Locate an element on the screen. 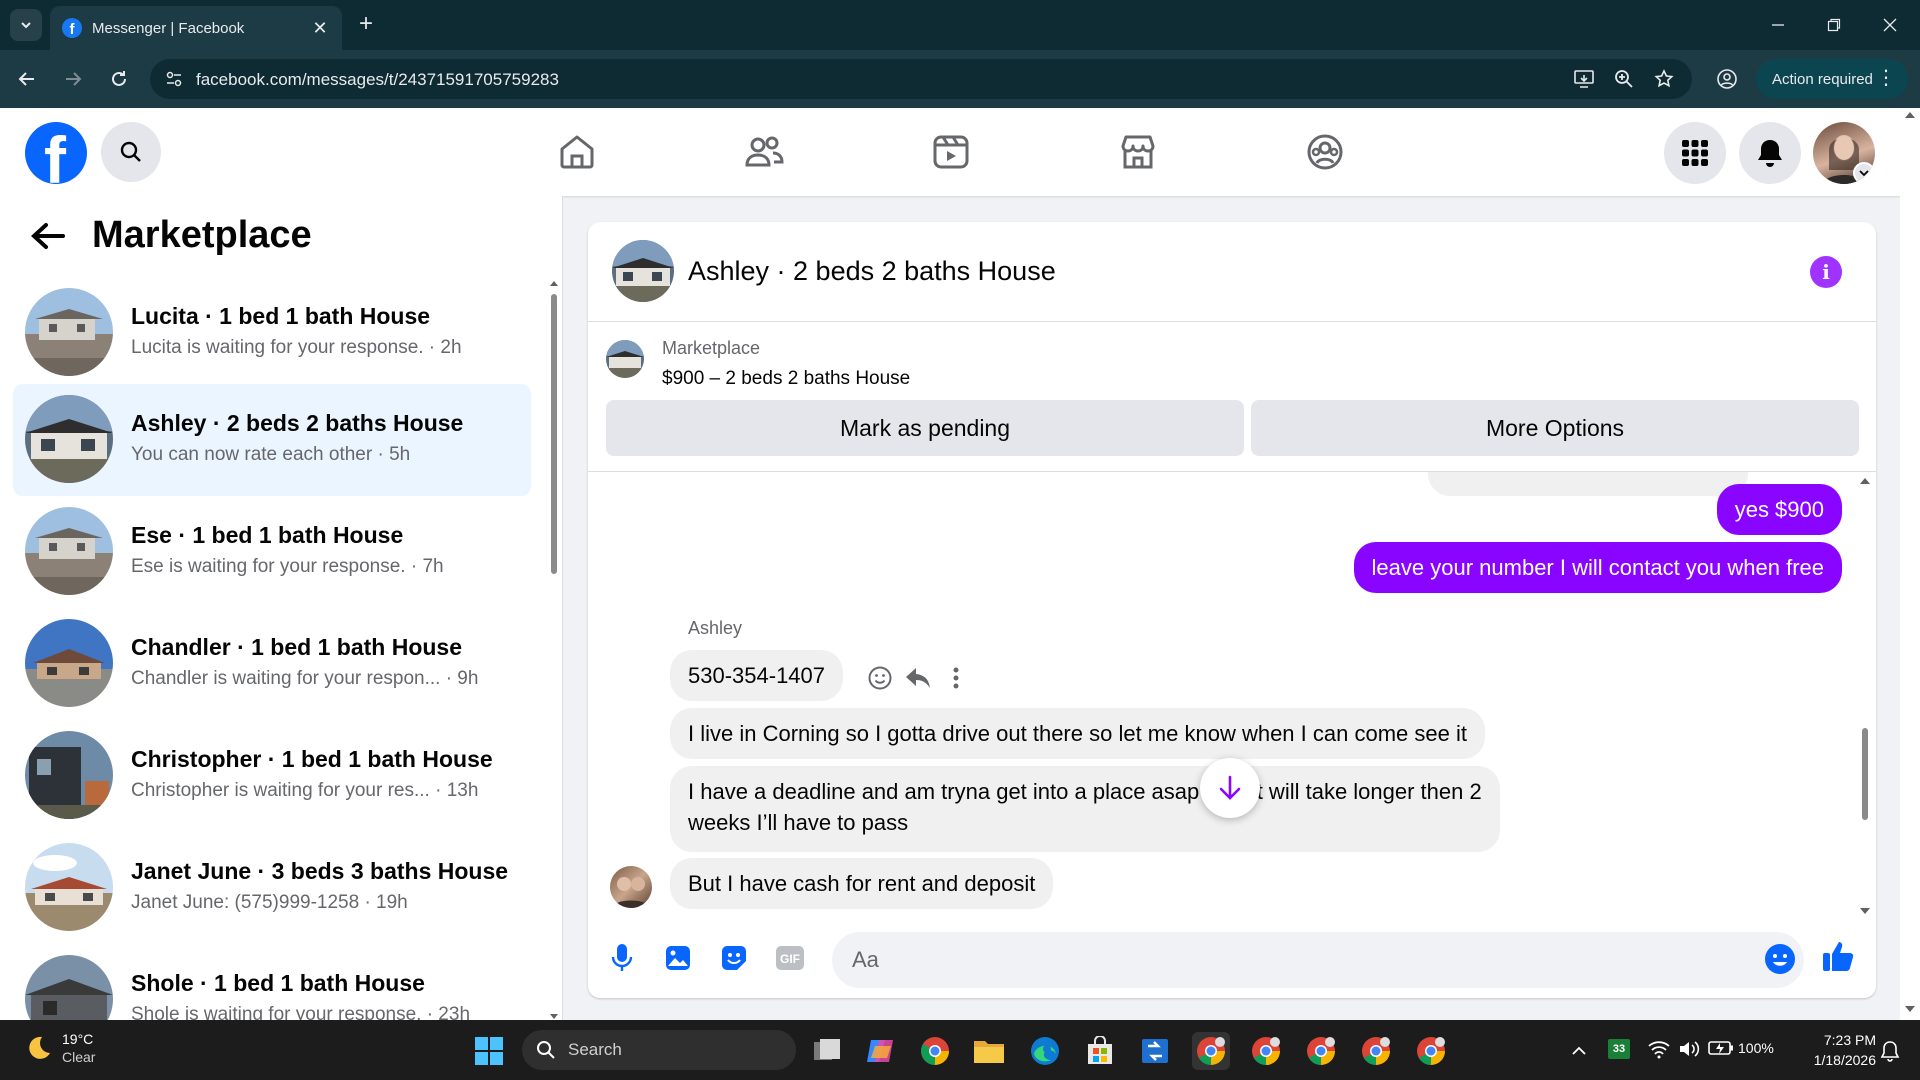 The image size is (1920, 1080). listing-small-thumbnail is located at coordinates (625, 359).